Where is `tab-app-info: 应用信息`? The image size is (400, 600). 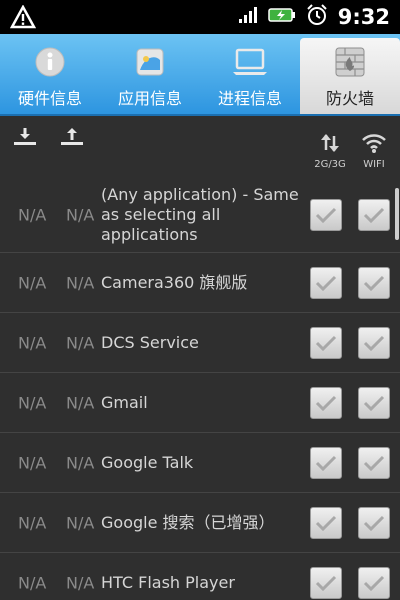
tab-app-info: 应用信息 is located at coordinates (150, 74).